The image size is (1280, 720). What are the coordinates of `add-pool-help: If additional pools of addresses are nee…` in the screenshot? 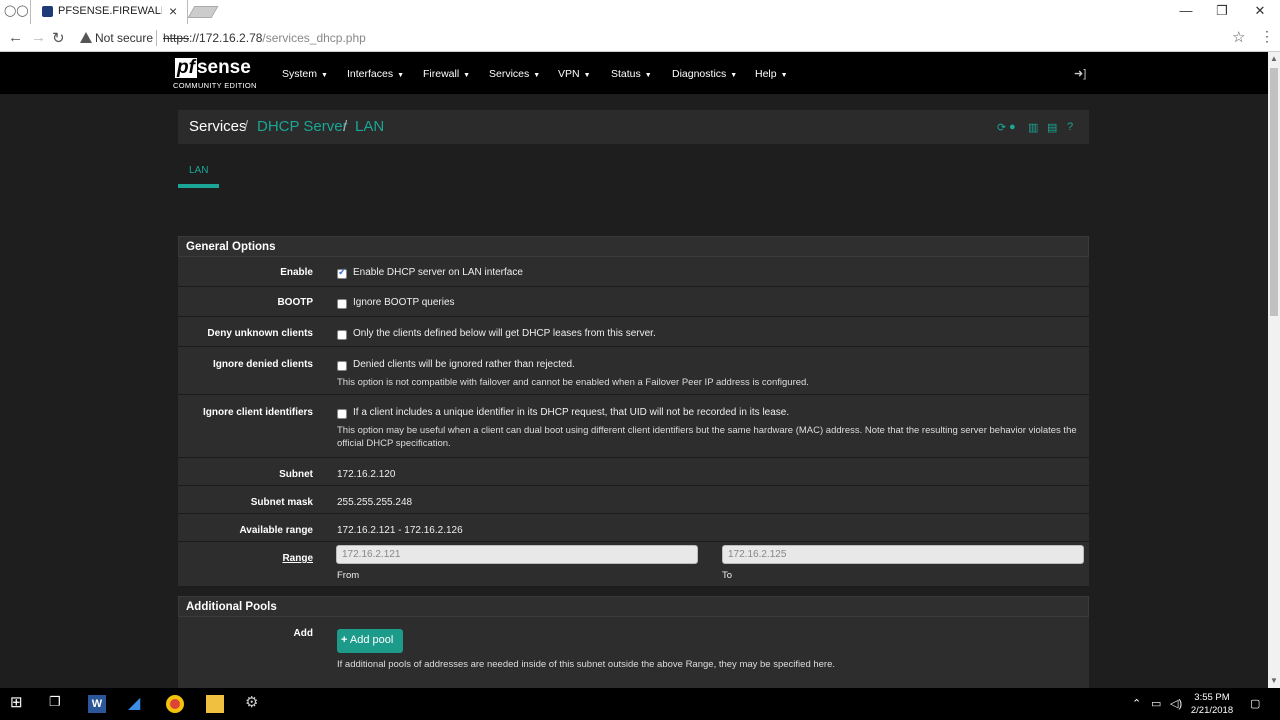 It's located at (586, 664).